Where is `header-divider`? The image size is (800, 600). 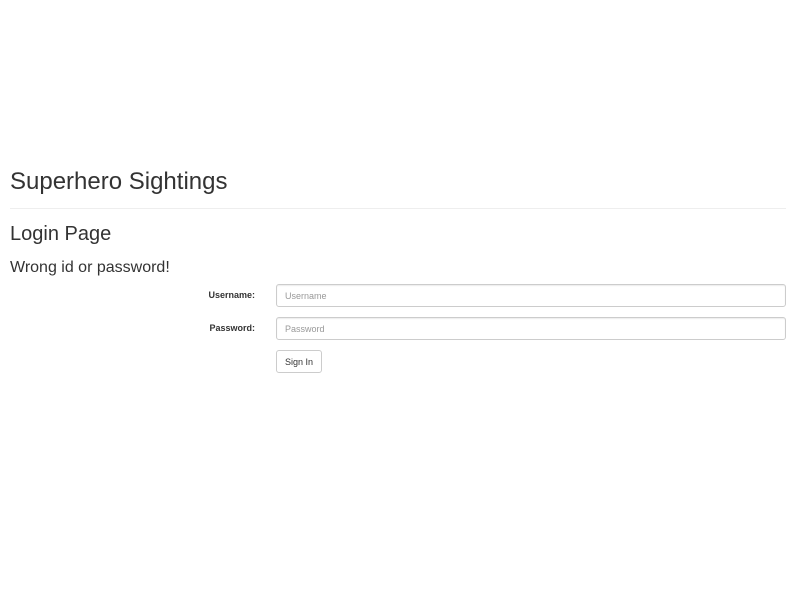 header-divider is located at coordinates (398, 208).